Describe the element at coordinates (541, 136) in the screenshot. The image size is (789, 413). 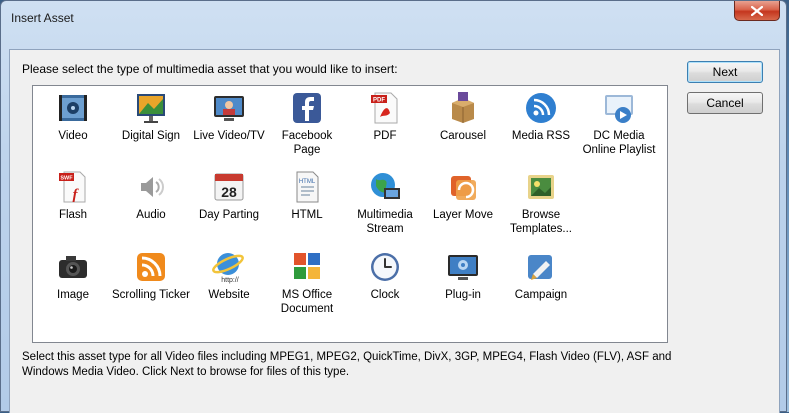
I see `asset-label: Media RSS` at that location.